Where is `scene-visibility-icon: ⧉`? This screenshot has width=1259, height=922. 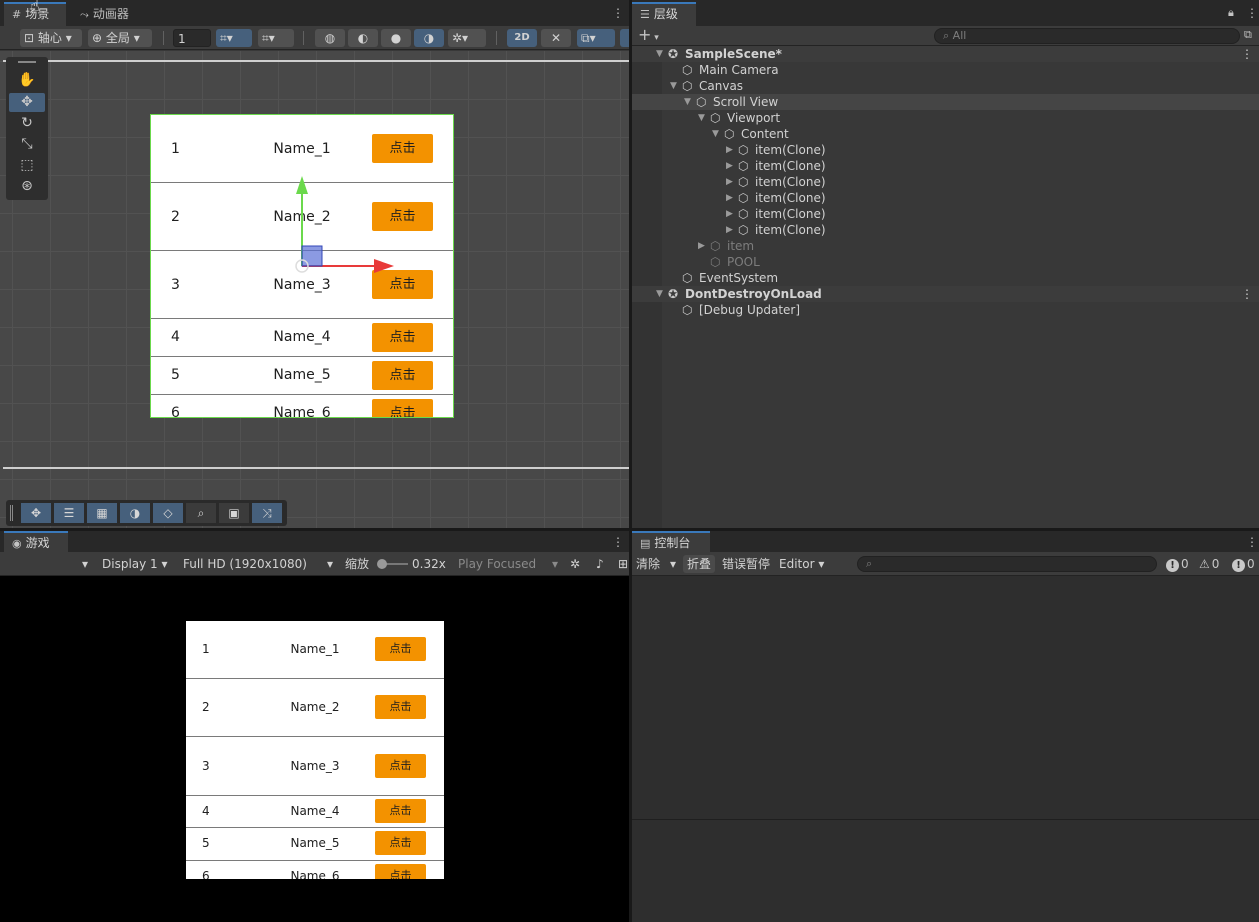
scene-visibility-icon: ⧉ is located at coordinates (1248, 35).